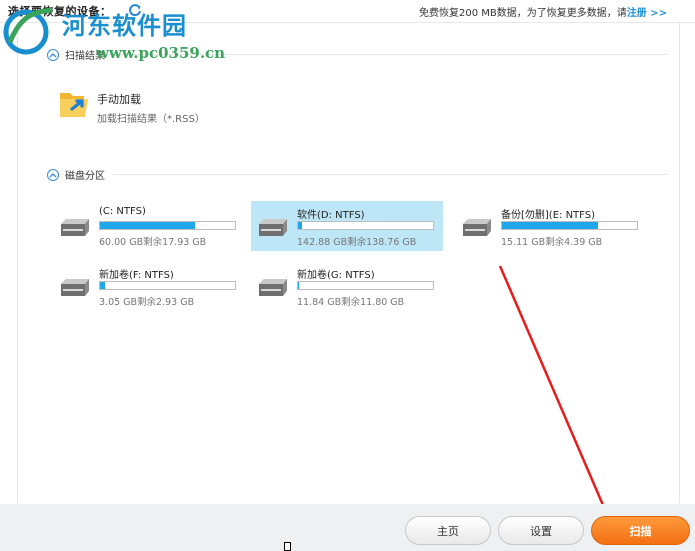  Describe the element at coordinates (53, 54) in the screenshot. I see `collapse-scan-results-icon` at that location.